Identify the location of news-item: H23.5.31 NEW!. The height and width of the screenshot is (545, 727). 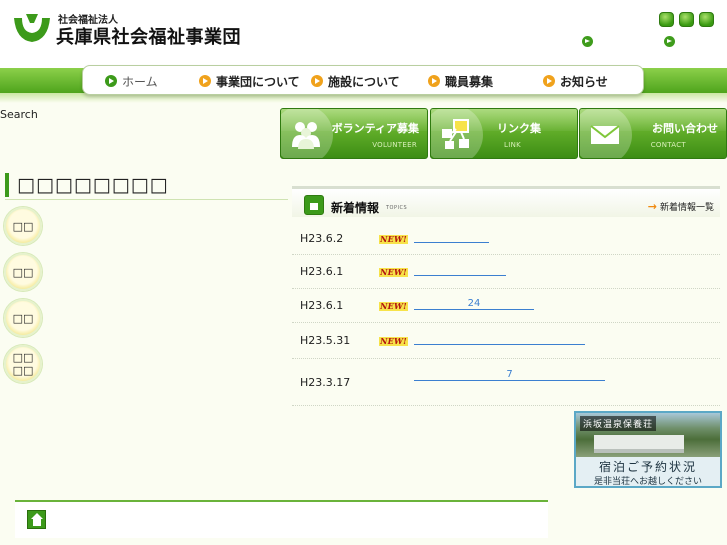
(506, 341).